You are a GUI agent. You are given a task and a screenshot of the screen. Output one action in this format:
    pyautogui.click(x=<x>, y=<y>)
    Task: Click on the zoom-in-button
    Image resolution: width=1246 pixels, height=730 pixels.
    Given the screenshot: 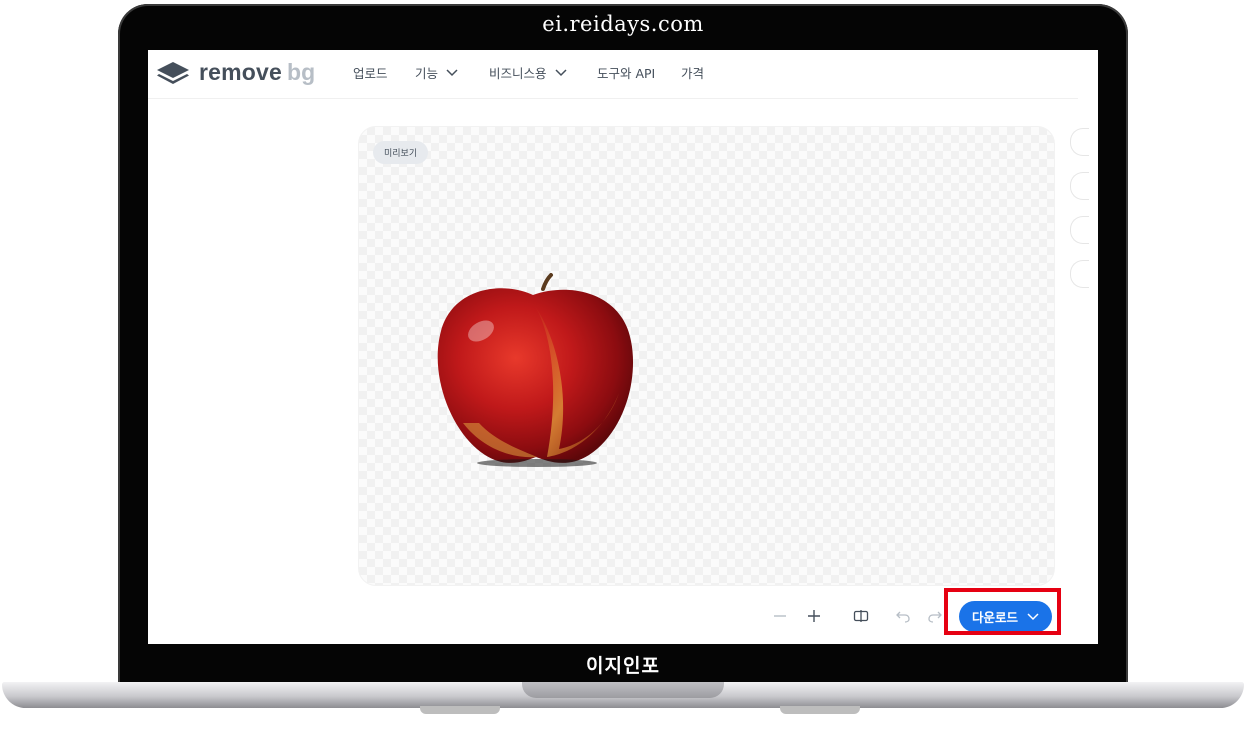 What is the action you would take?
    pyautogui.click(x=814, y=616)
    